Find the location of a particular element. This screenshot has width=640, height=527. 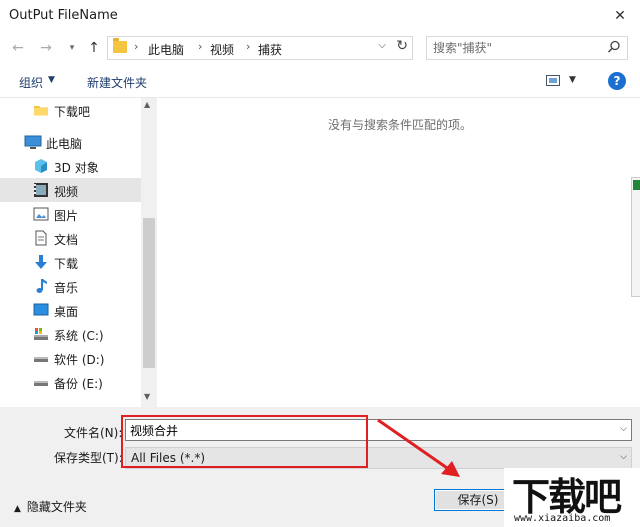

sidebar-item-label: 视频 is located at coordinates (66, 192).